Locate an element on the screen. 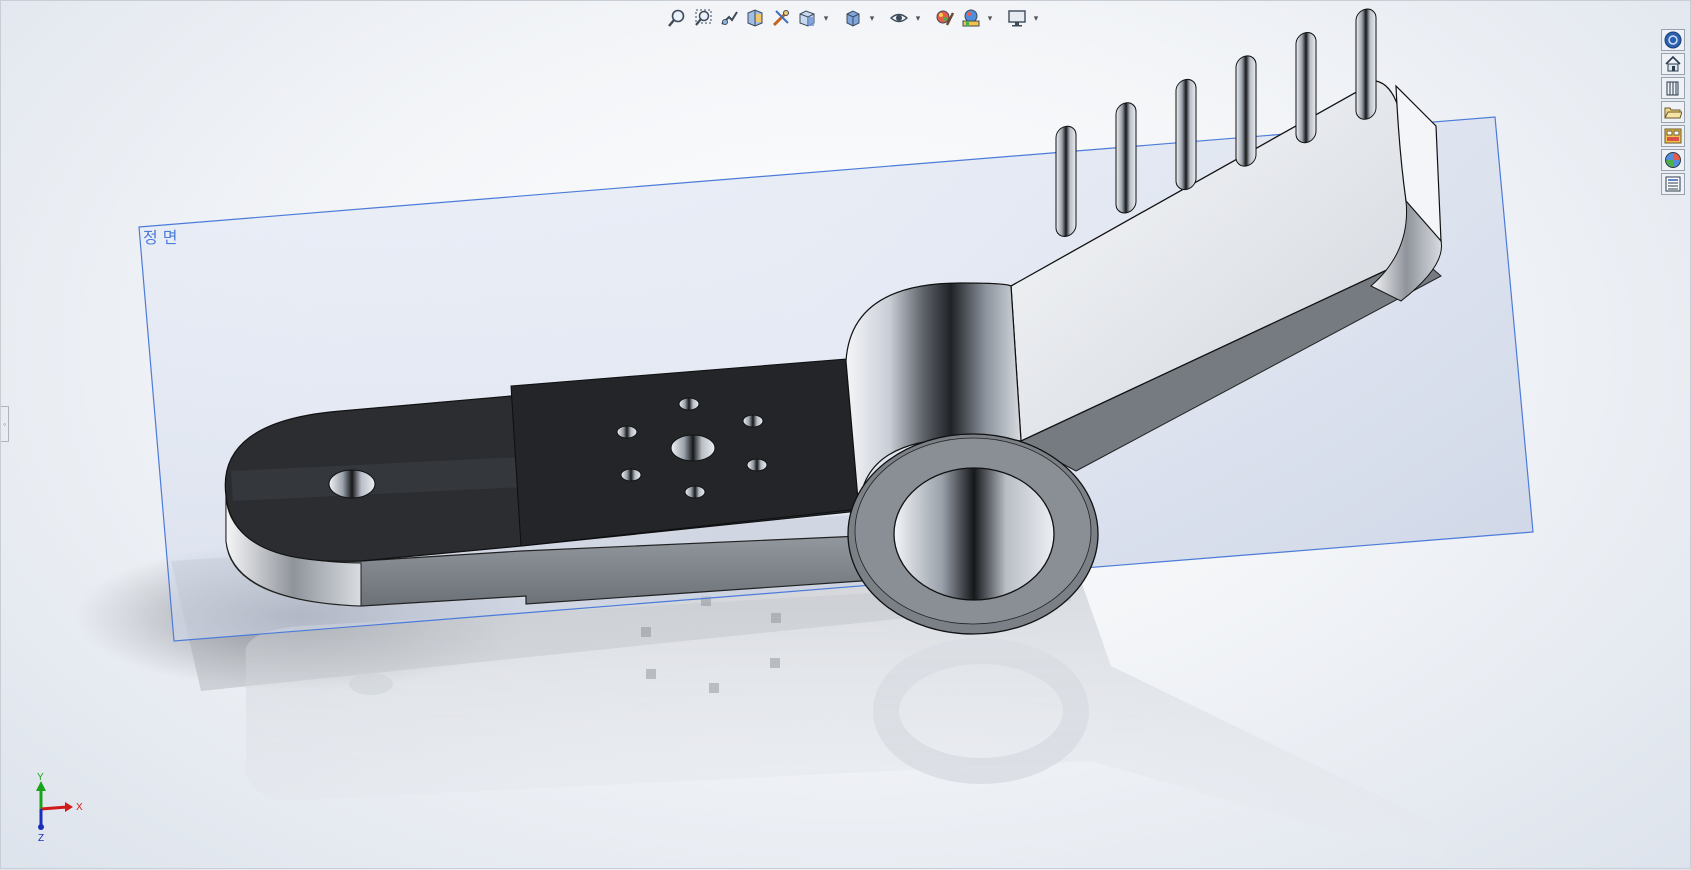 This screenshot has height=870, width=1691. triad-x-label: X is located at coordinates (79, 807).